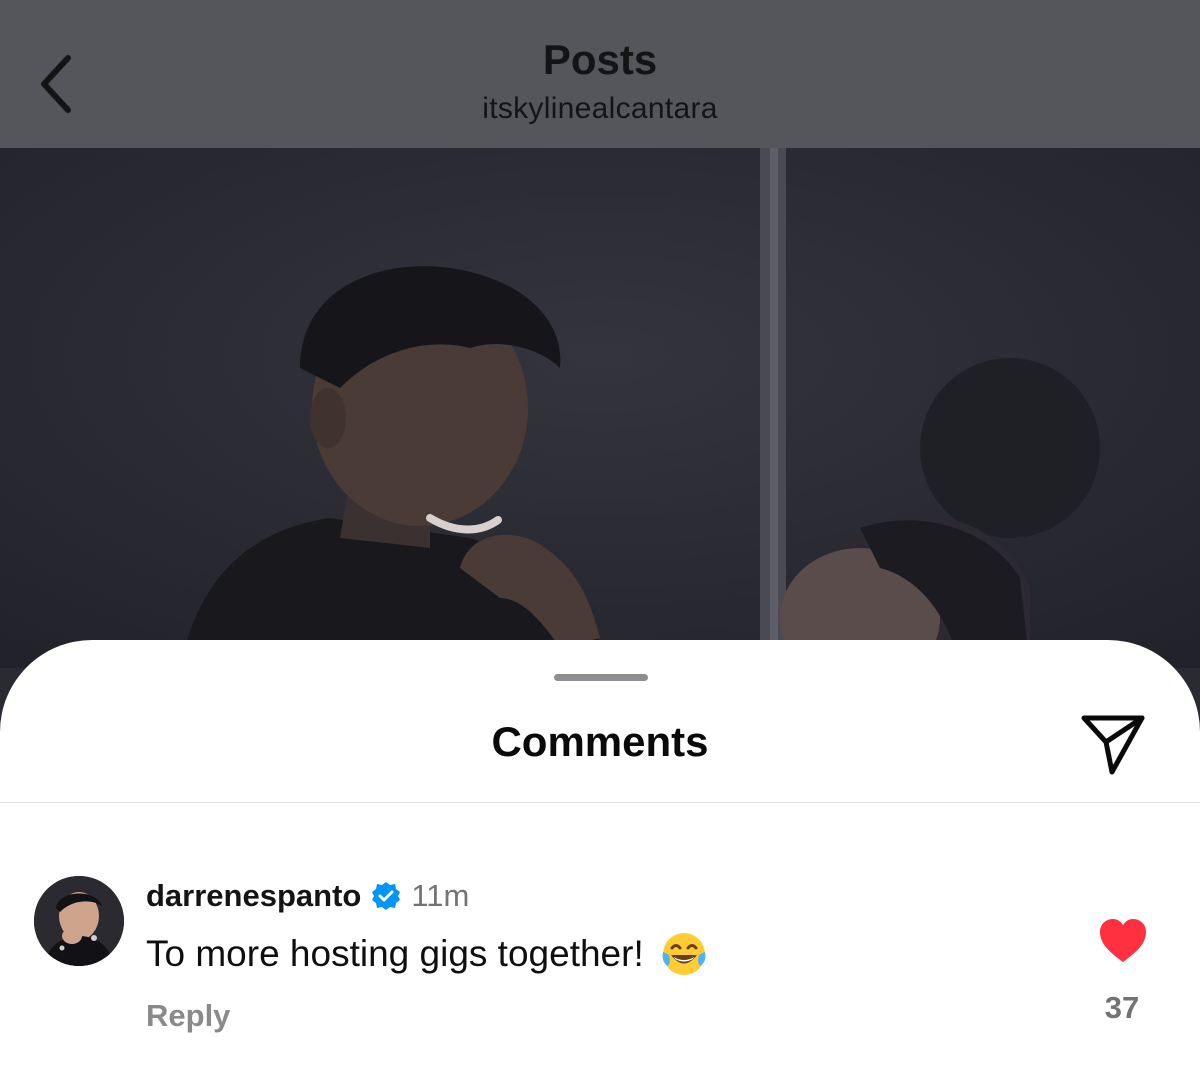 This screenshot has width=1200, height=1072. I want to click on drag-handle, so click(601, 677).